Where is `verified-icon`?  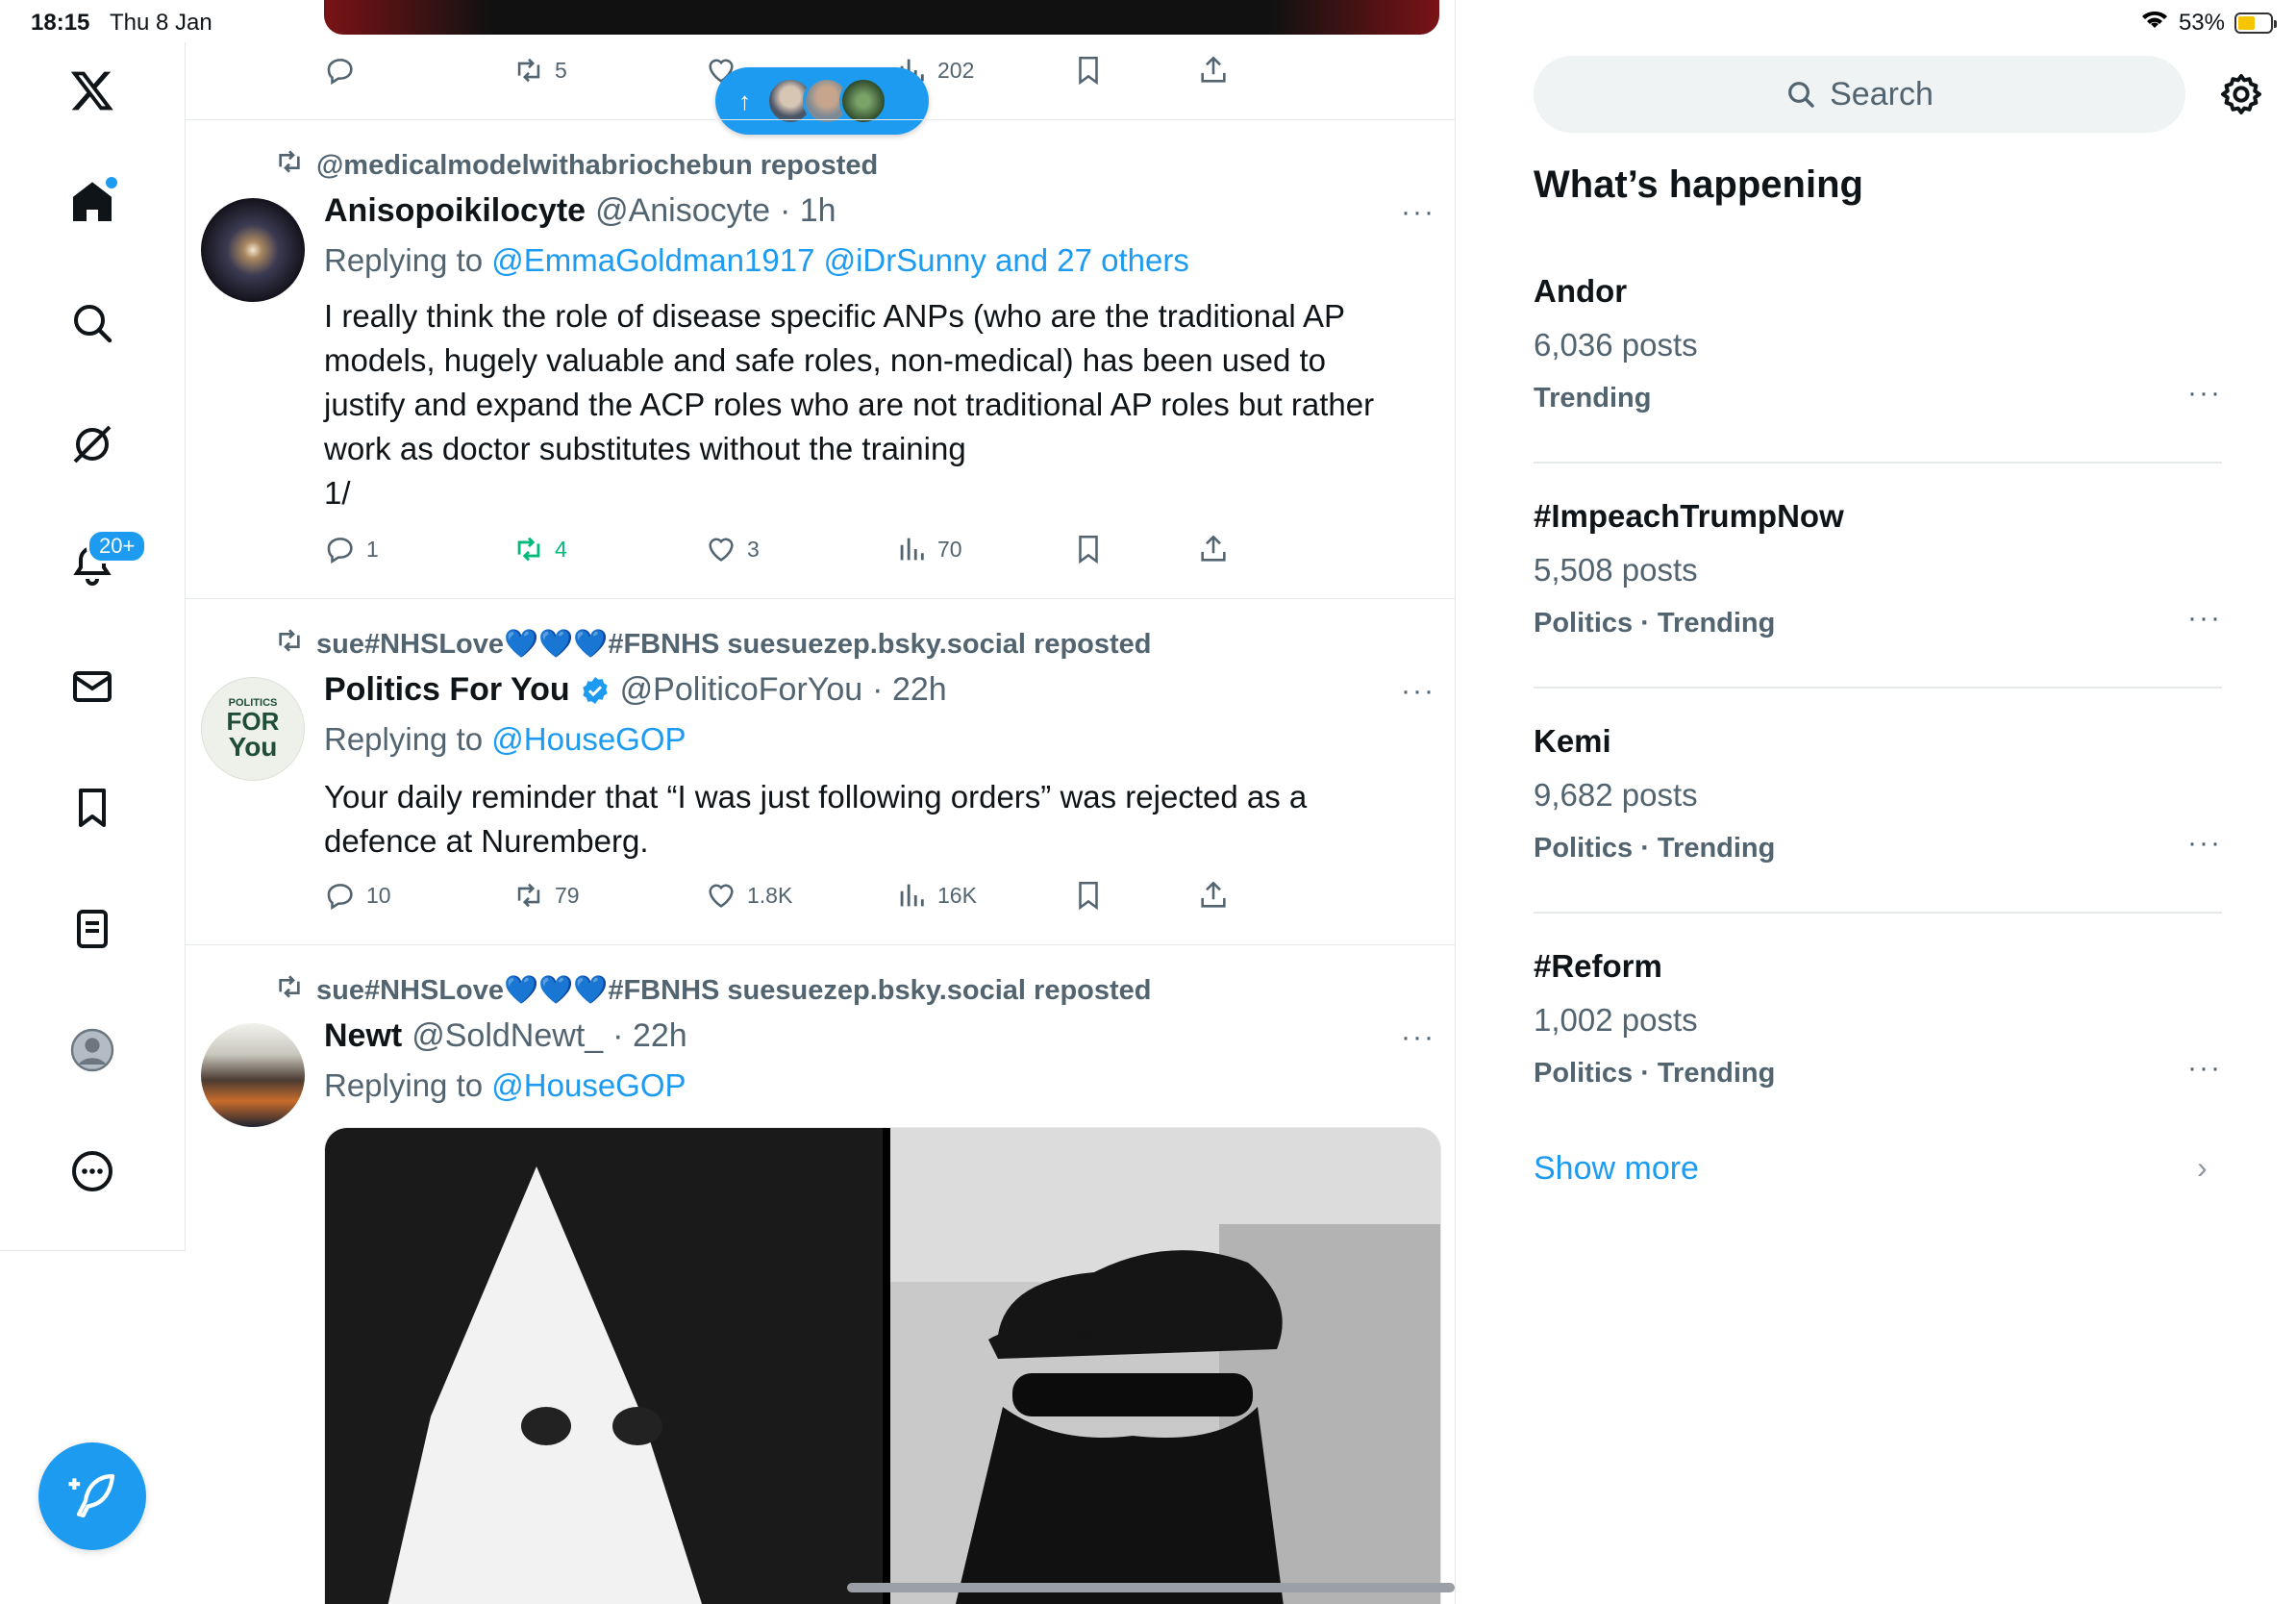 verified-icon is located at coordinates (595, 690).